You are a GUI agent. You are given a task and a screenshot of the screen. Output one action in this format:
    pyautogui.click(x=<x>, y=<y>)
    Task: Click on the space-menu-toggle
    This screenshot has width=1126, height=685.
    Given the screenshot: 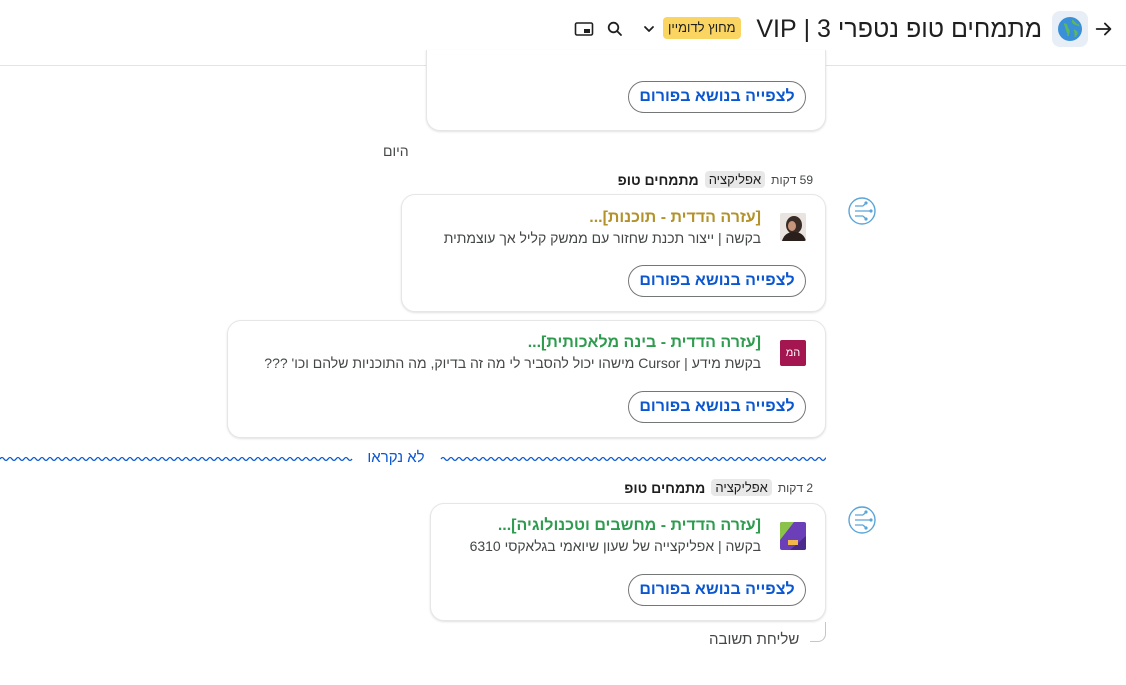 What is the action you would take?
    pyautogui.click(x=649, y=29)
    